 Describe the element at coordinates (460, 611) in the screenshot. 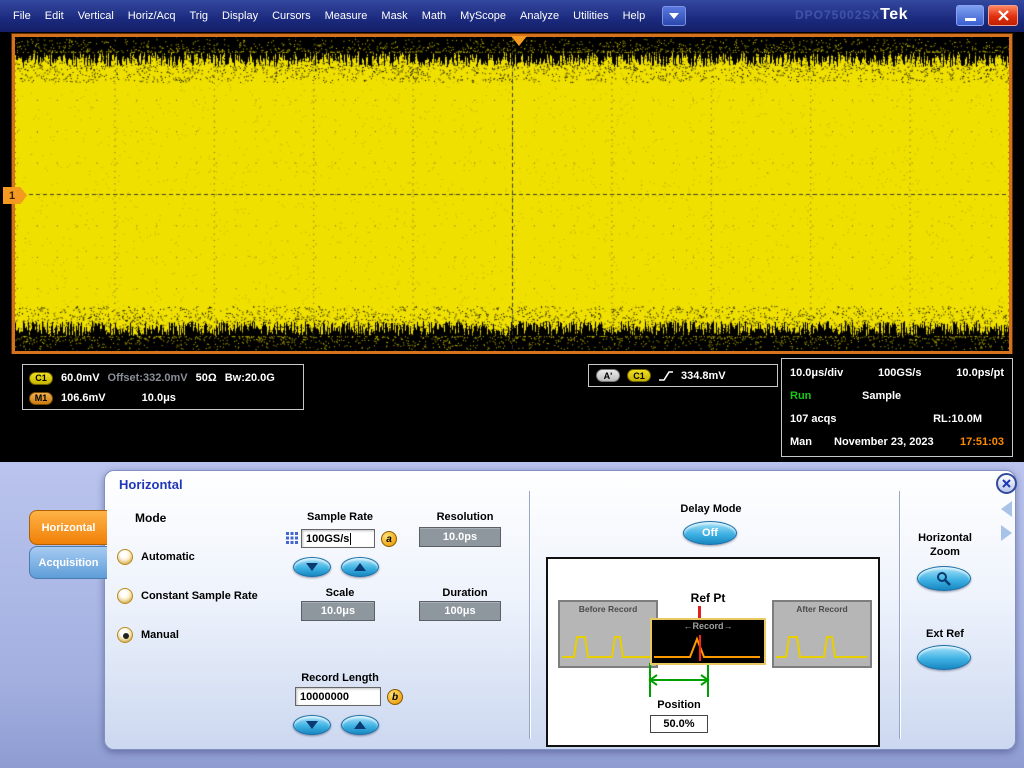

I see `duration-value-box: 100μs` at that location.